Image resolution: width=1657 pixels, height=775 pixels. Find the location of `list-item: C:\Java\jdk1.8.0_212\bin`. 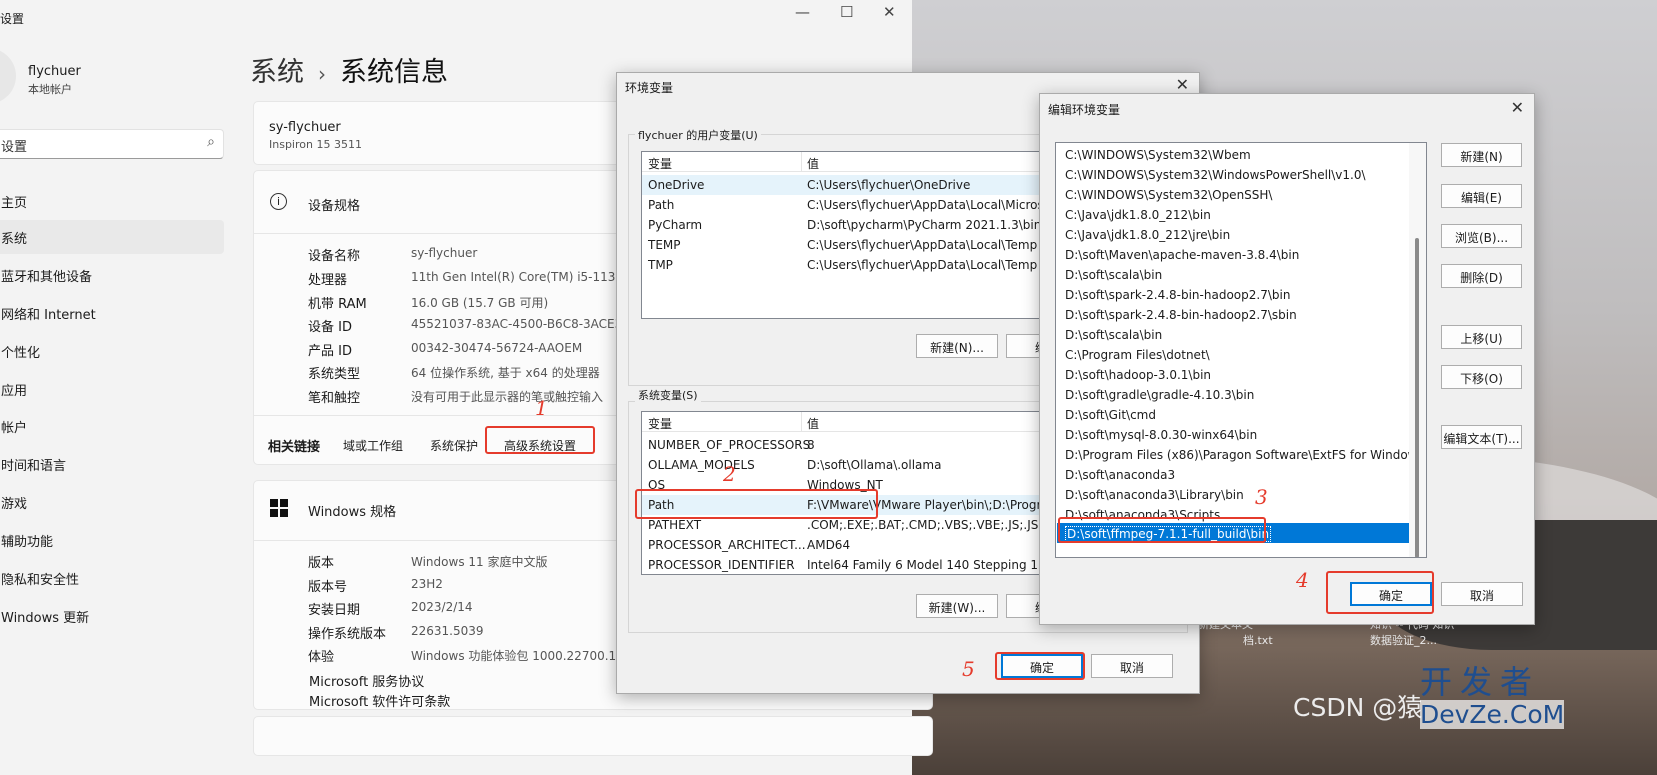

list-item: C:\Java\jdk1.8.0_212\bin is located at coordinates (1233, 215).